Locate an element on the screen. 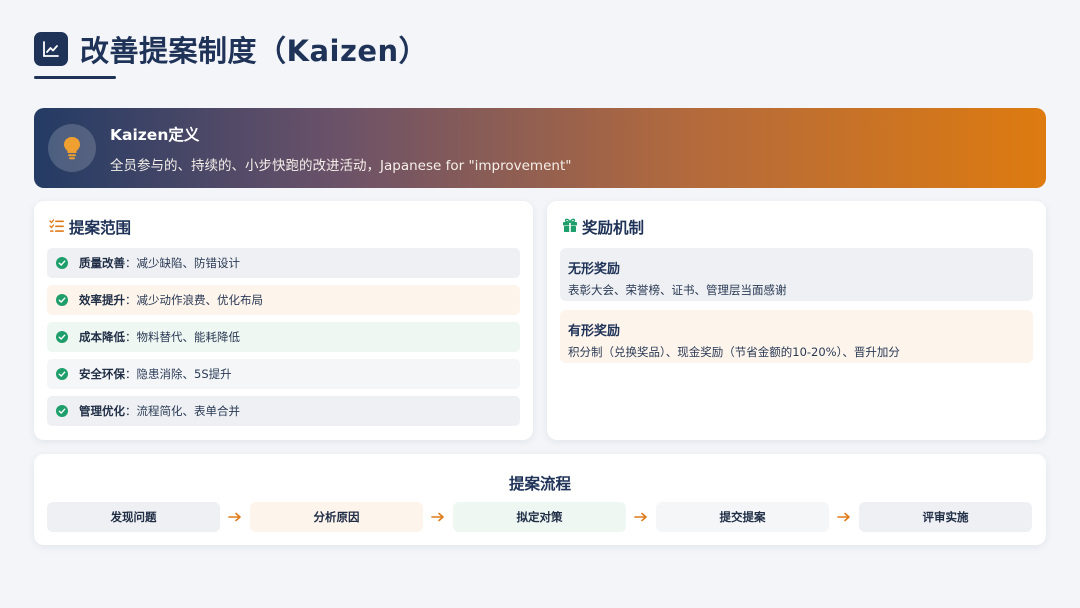  scope-item-label: 管理优化 is located at coordinates (102, 411).